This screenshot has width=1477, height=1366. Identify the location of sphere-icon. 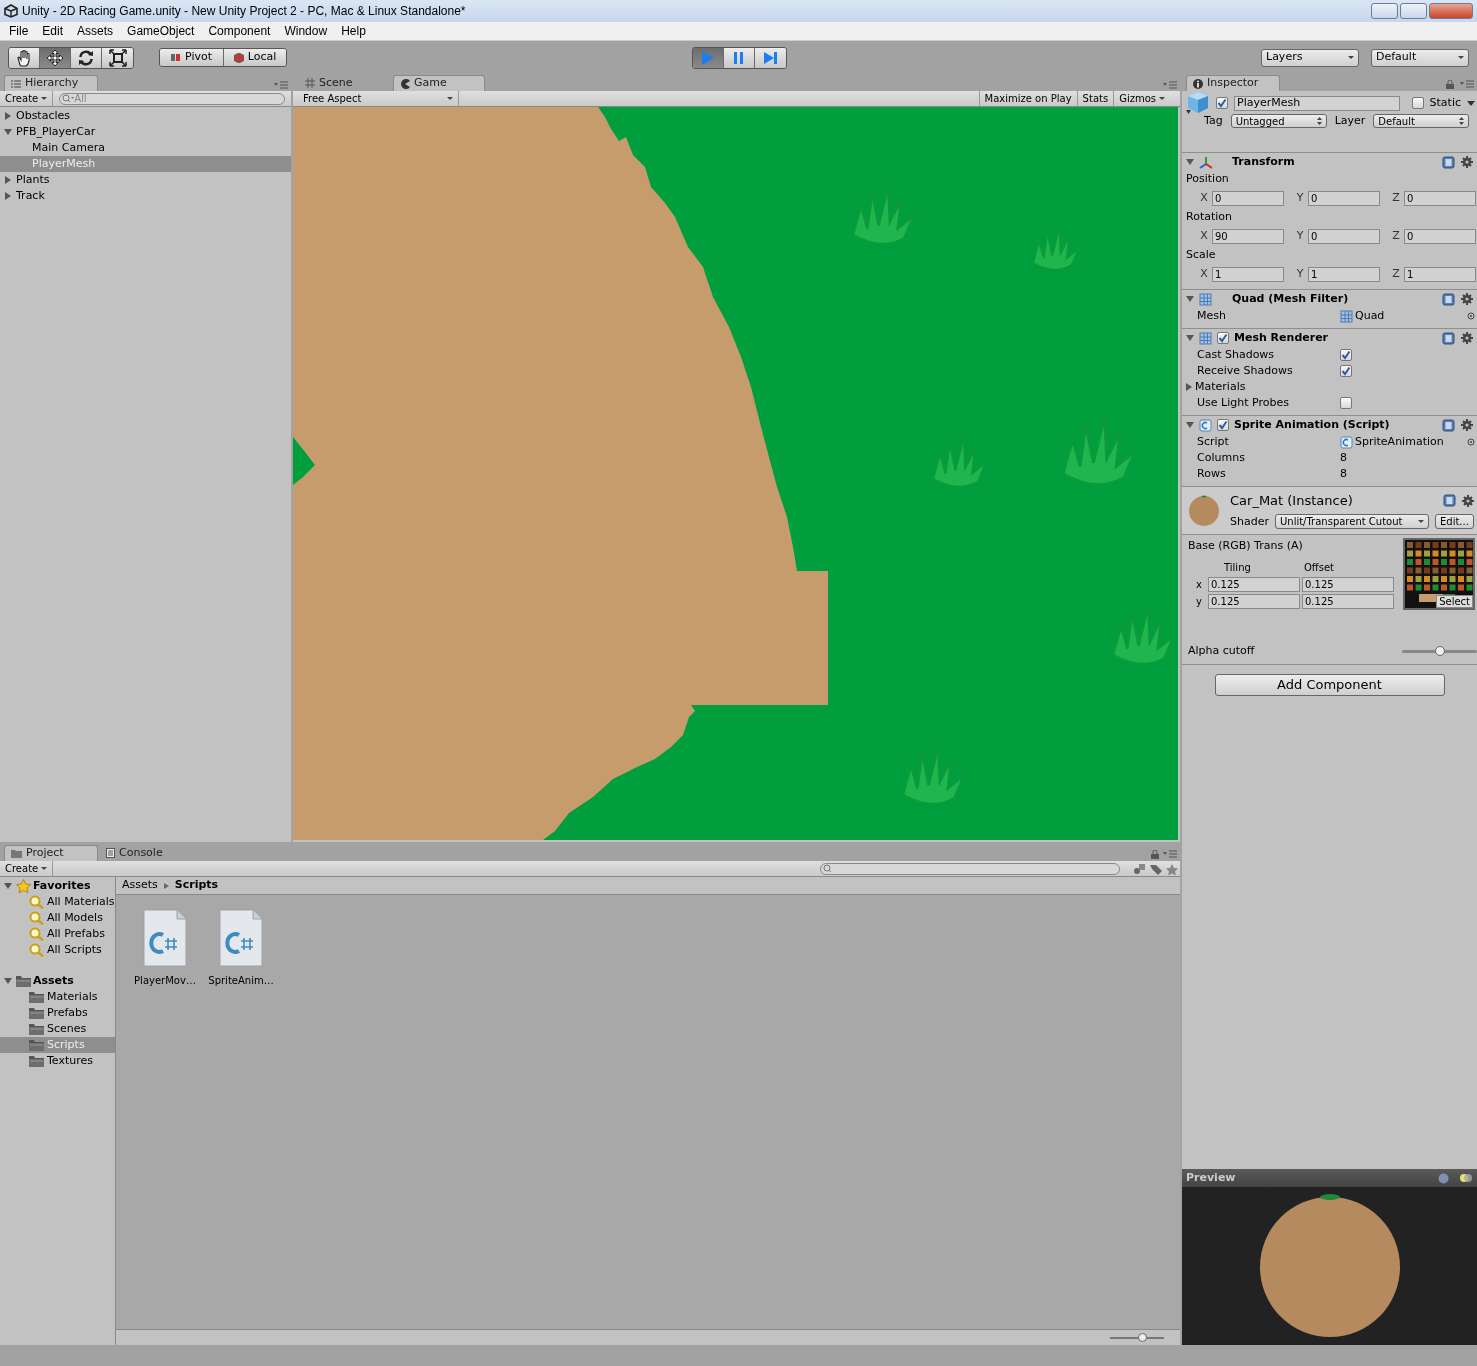
(1443, 1178).